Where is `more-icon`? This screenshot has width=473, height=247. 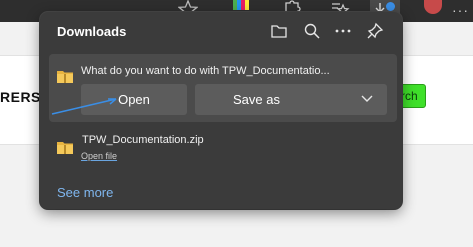 more-icon is located at coordinates (343, 31).